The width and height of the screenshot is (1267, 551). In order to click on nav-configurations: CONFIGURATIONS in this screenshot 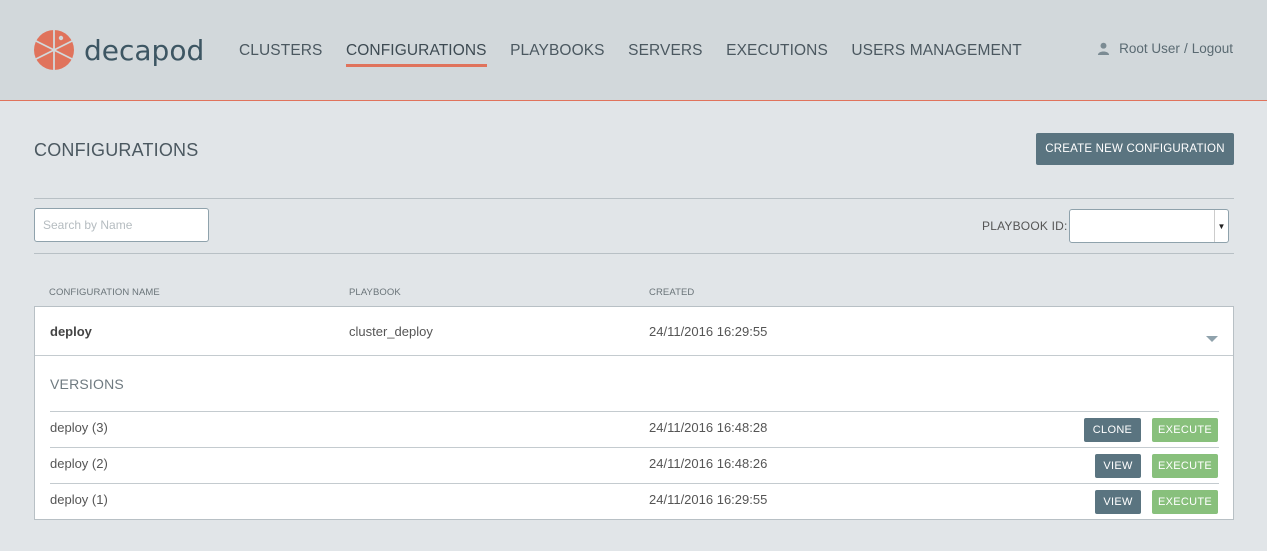, I will do `click(416, 54)`.